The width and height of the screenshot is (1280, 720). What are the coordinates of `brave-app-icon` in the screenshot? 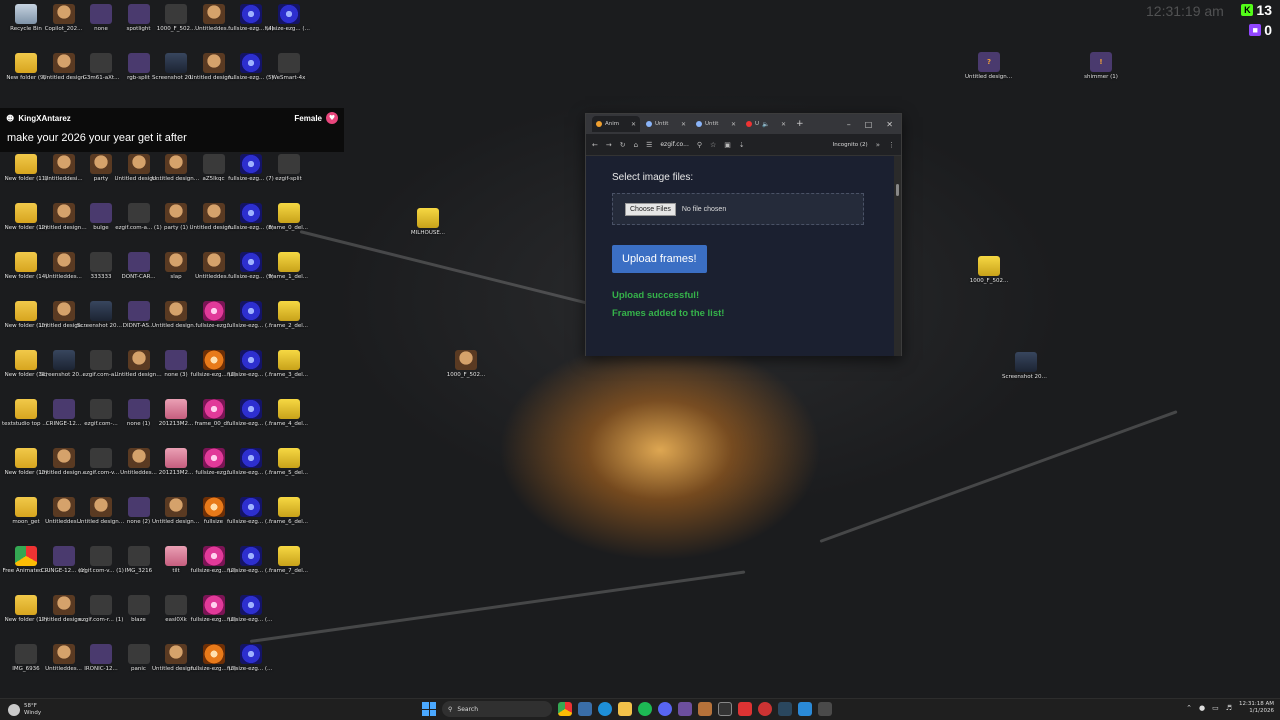 It's located at (745, 709).